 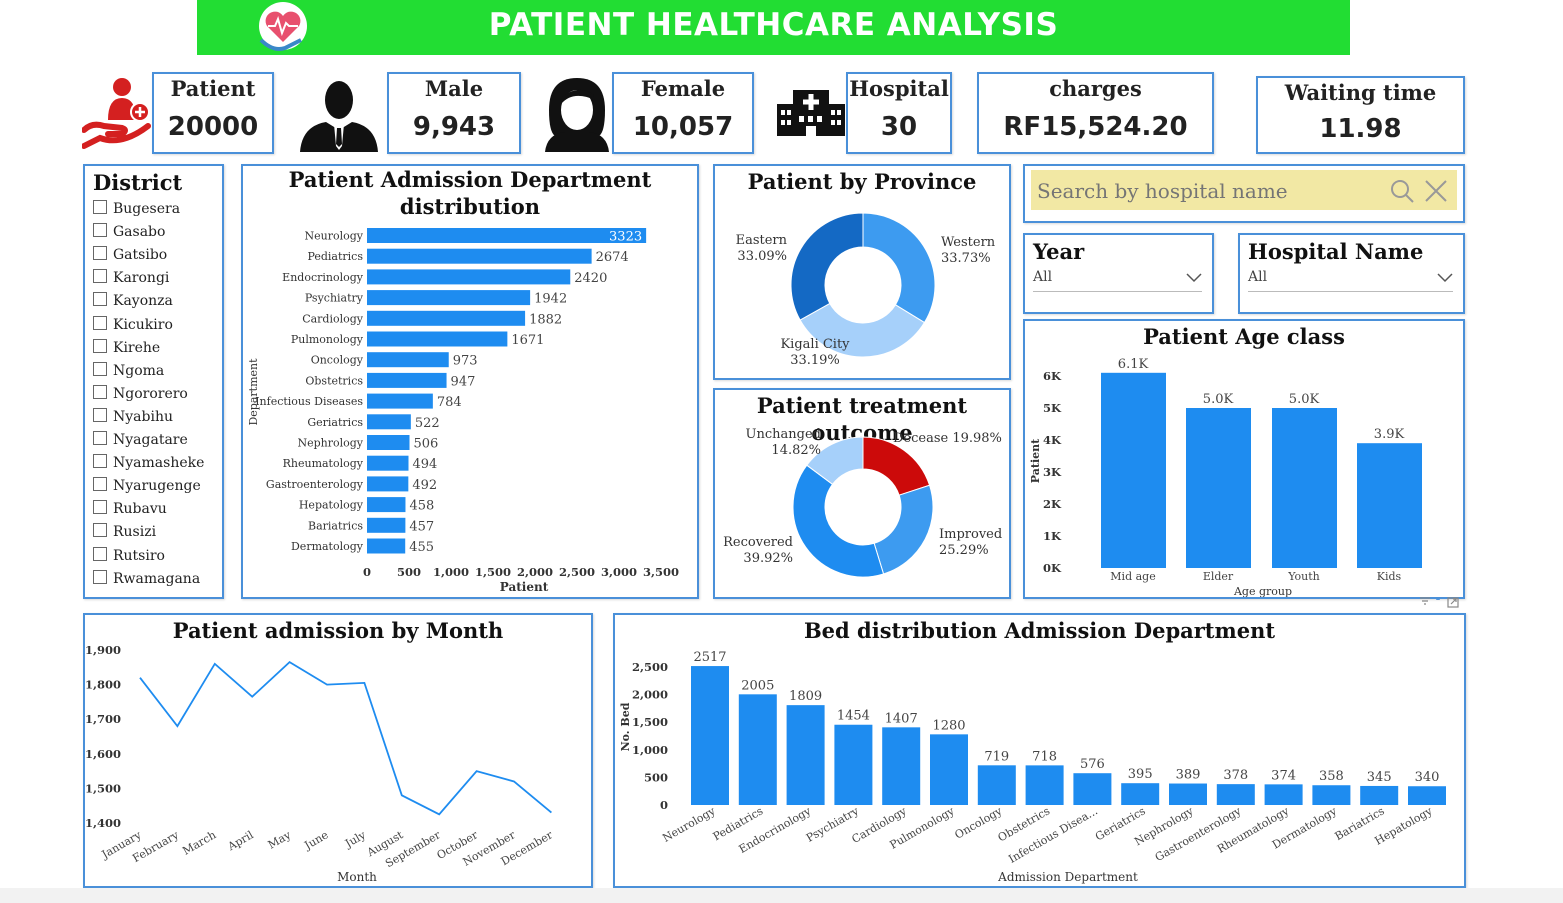 I want to click on focus-mode-icon, so click(x=1438, y=598).